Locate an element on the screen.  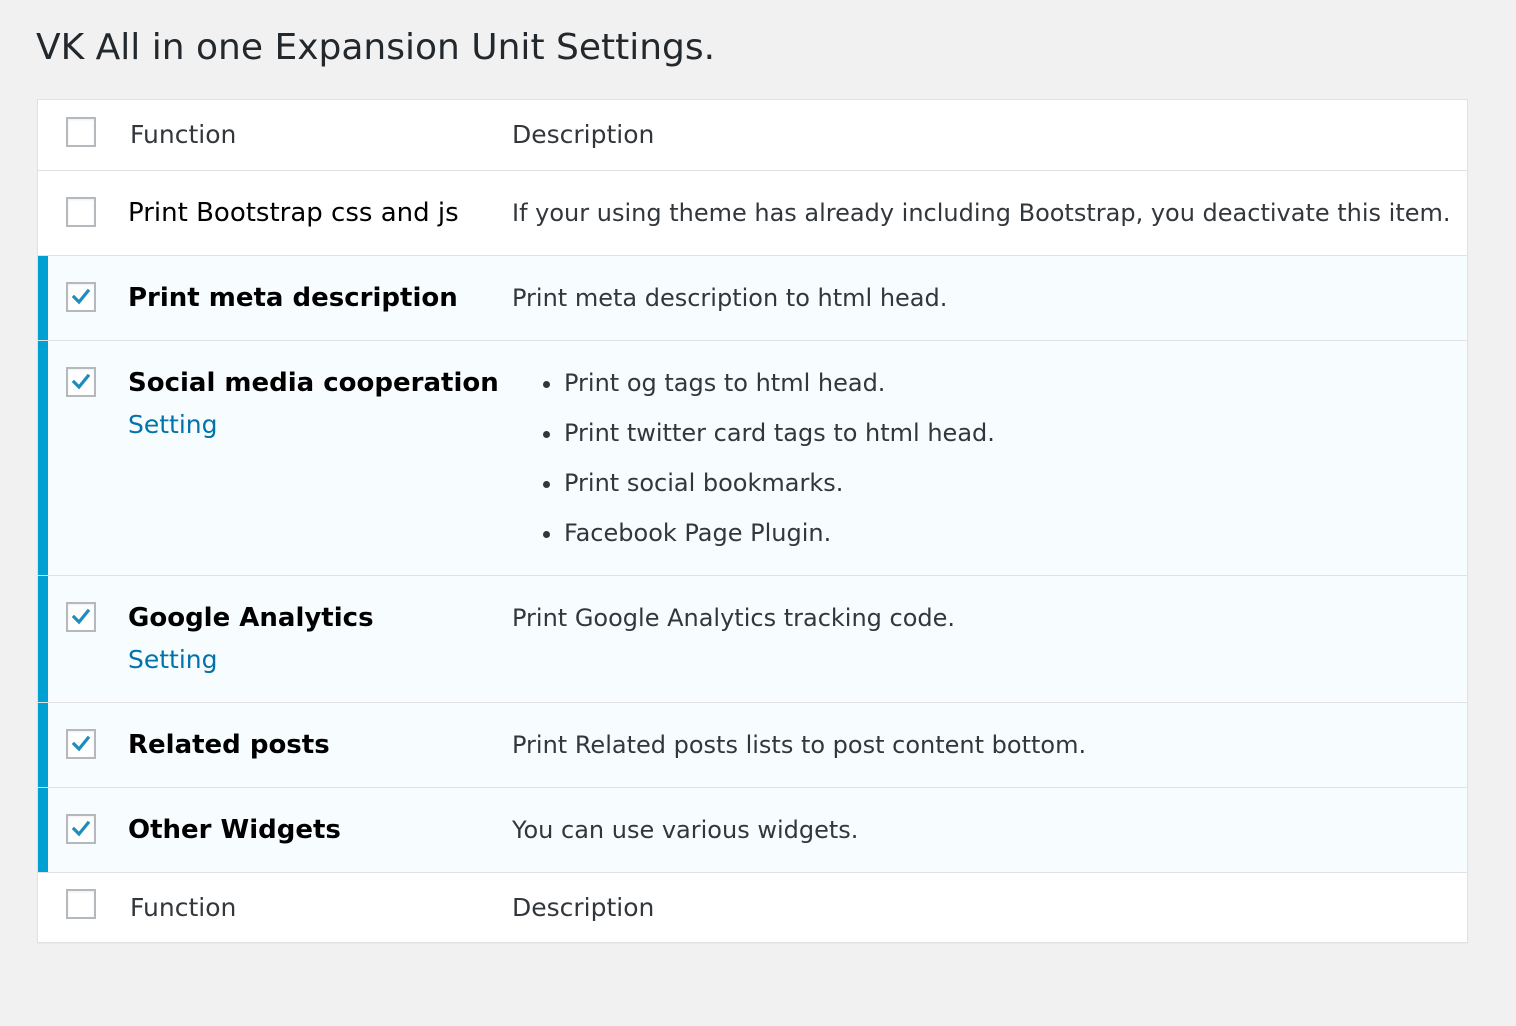
function-name: Social media cooperation is located at coordinates (313, 382).